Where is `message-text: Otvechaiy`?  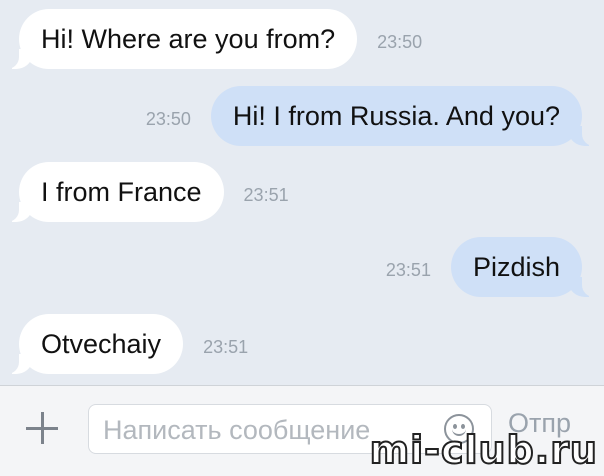 message-text: Otvechaiy is located at coordinates (101, 343).